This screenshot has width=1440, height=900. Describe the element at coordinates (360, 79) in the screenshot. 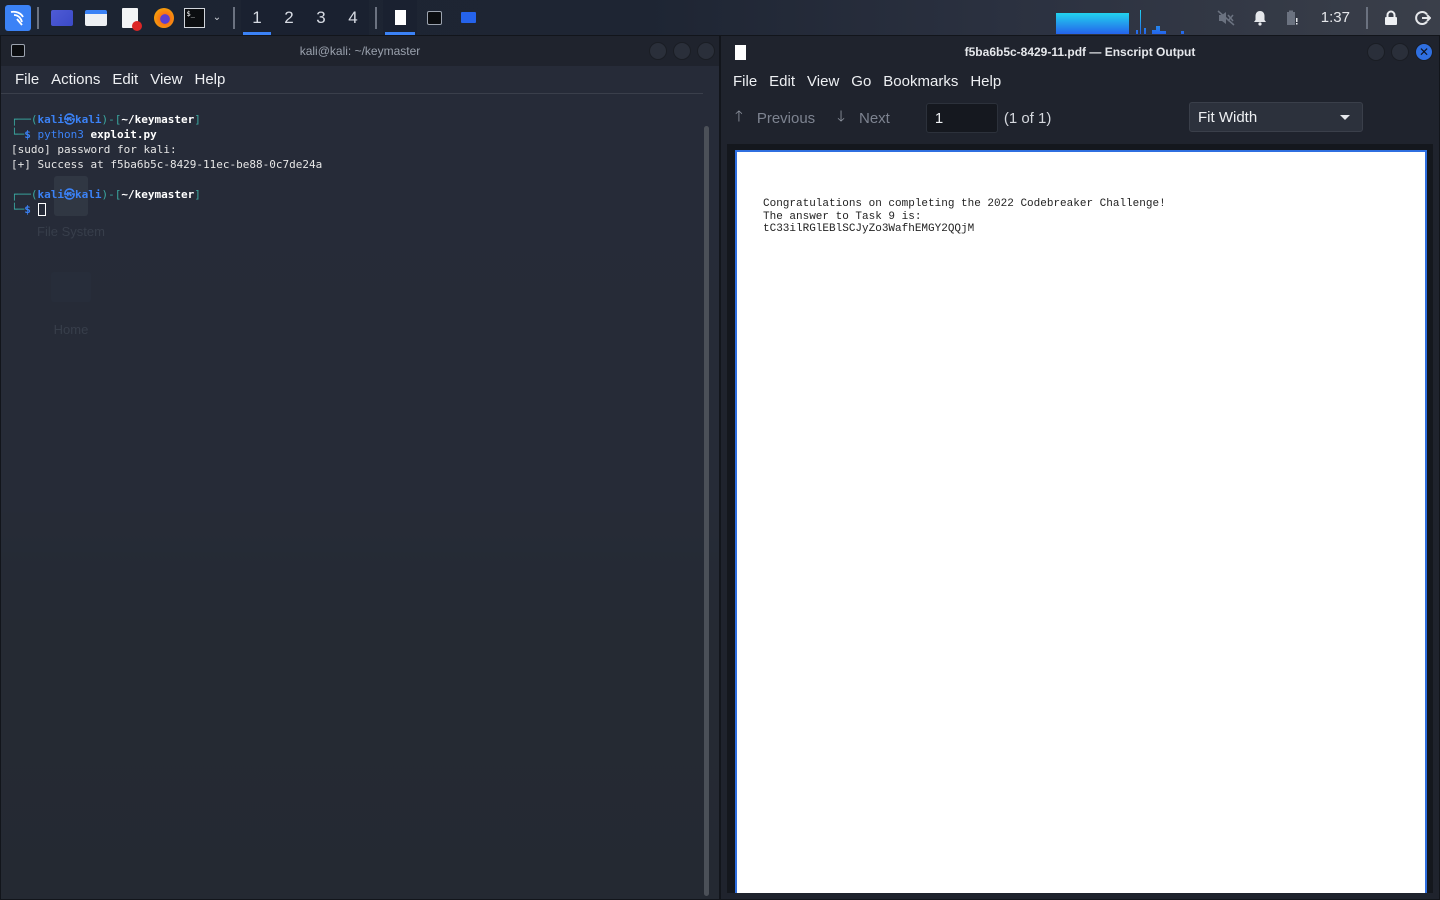

I see `terminal-menubar: File Actions Edit View Help` at that location.